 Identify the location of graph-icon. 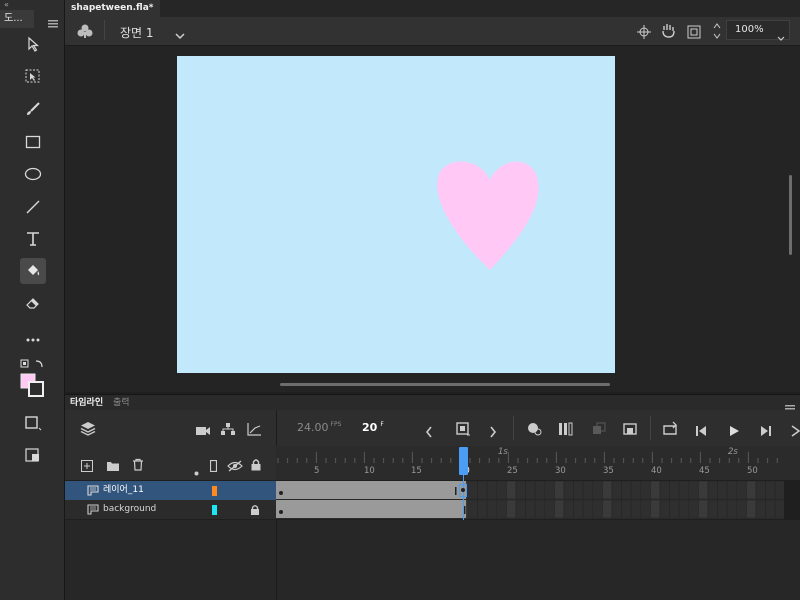
(254, 430).